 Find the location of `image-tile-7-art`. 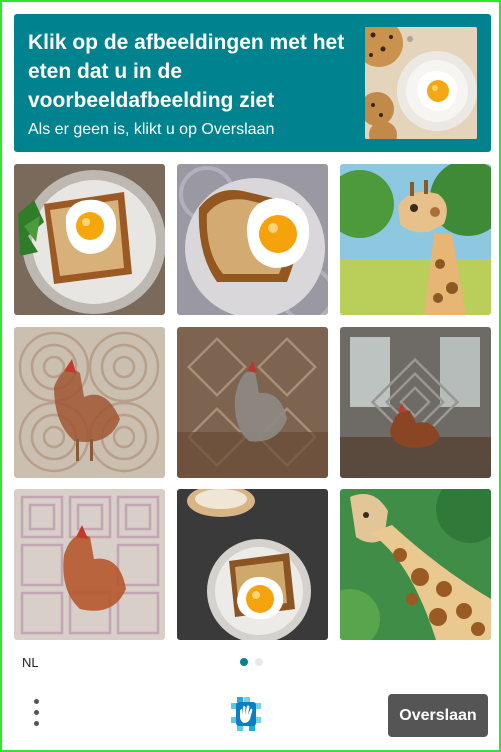

image-tile-7-art is located at coordinates (89, 564).